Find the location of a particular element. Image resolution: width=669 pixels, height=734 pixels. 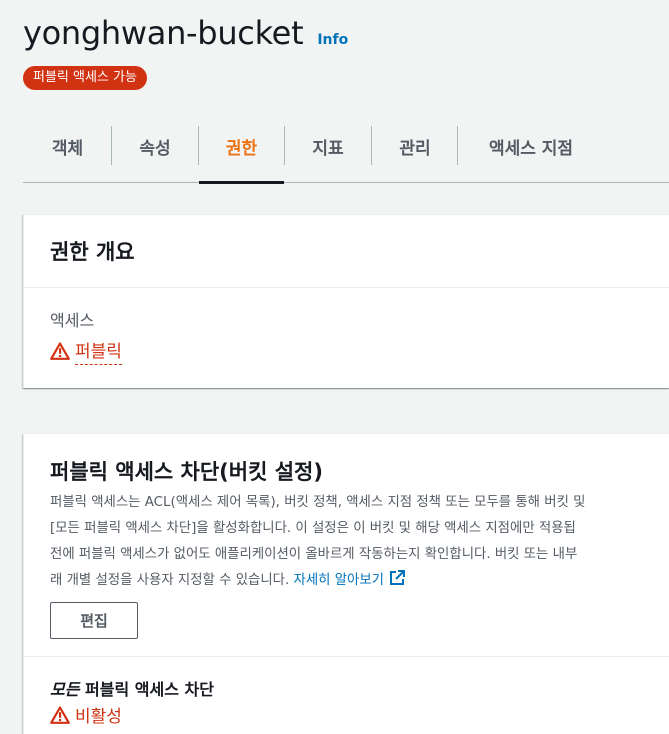

tab-metrics: 지표 is located at coordinates (328, 154).